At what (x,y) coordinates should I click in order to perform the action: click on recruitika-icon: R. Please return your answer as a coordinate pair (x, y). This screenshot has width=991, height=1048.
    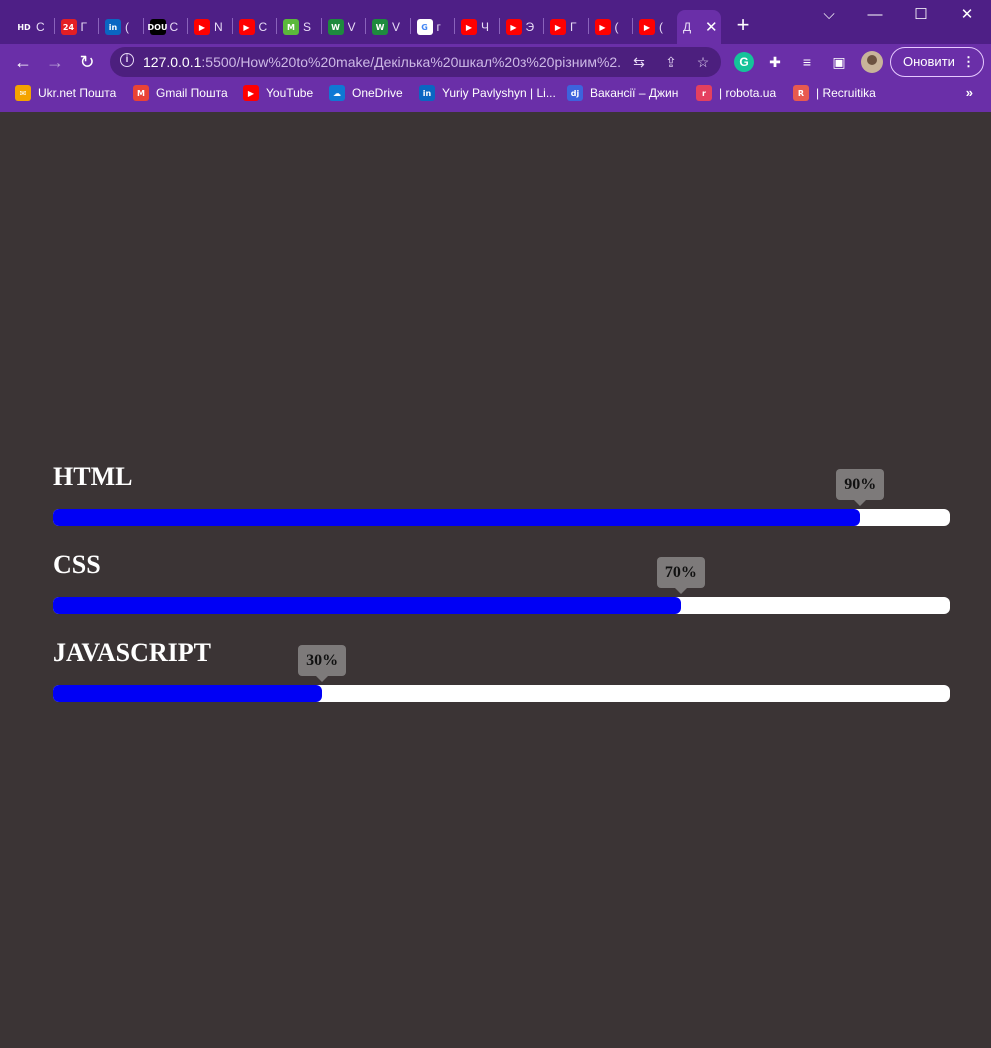
    Looking at the image, I should click on (801, 93).